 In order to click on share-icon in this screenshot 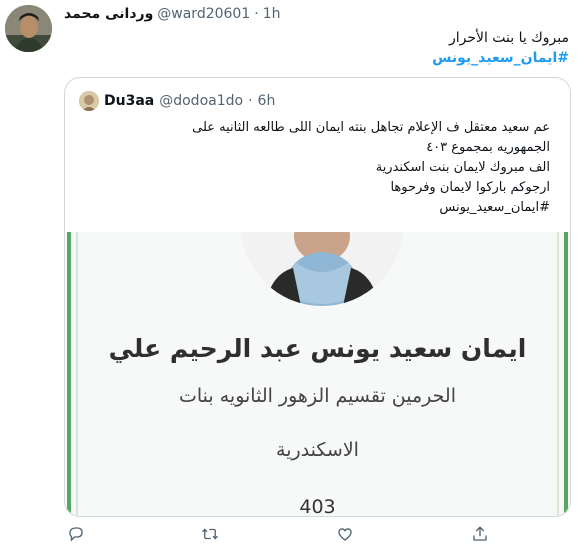, I will do `click(480, 533)`.